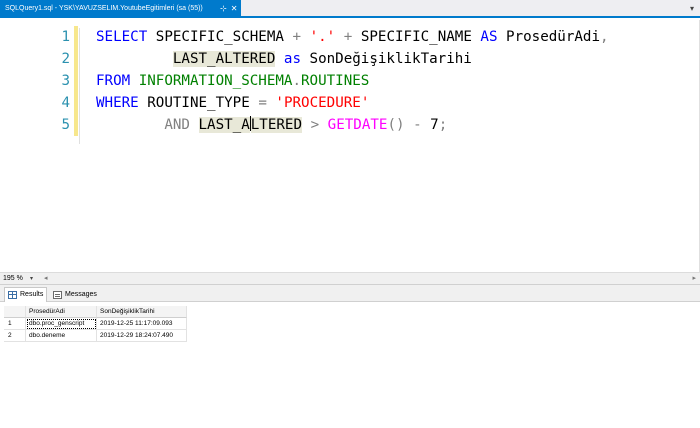  What do you see at coordinates (322, 37) in the screenshot?
I see `code-token: '.'` at bounding box center [322, 37].